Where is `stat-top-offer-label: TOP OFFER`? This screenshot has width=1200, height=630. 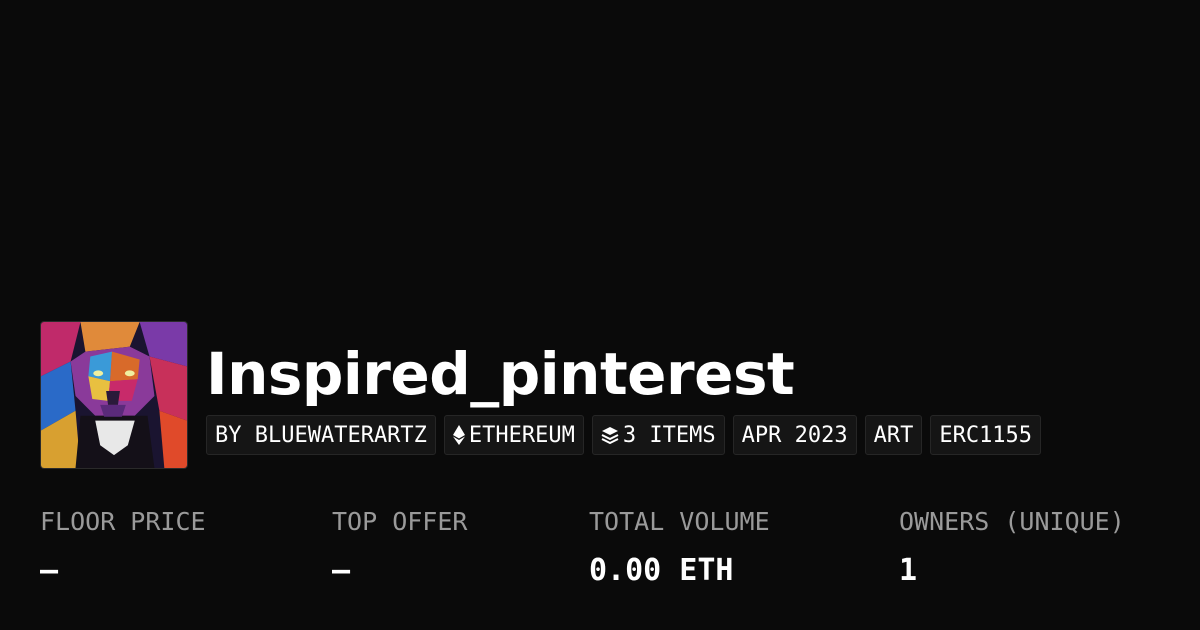 stat-top-offer-label: TOP OFFER is located at coordinates (400, 521).